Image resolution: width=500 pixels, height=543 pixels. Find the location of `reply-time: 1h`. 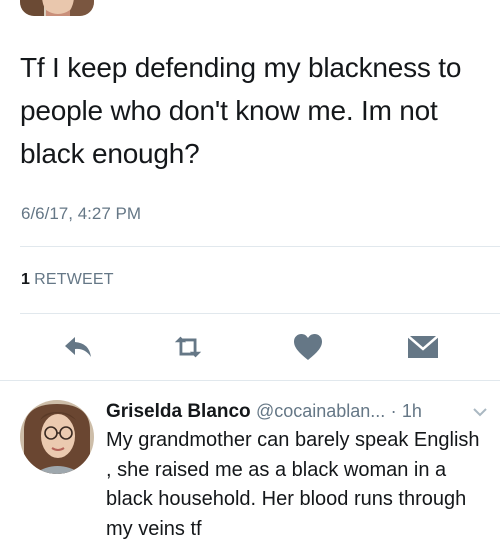

reply-time: 1h is located at coordinates (412, 411).